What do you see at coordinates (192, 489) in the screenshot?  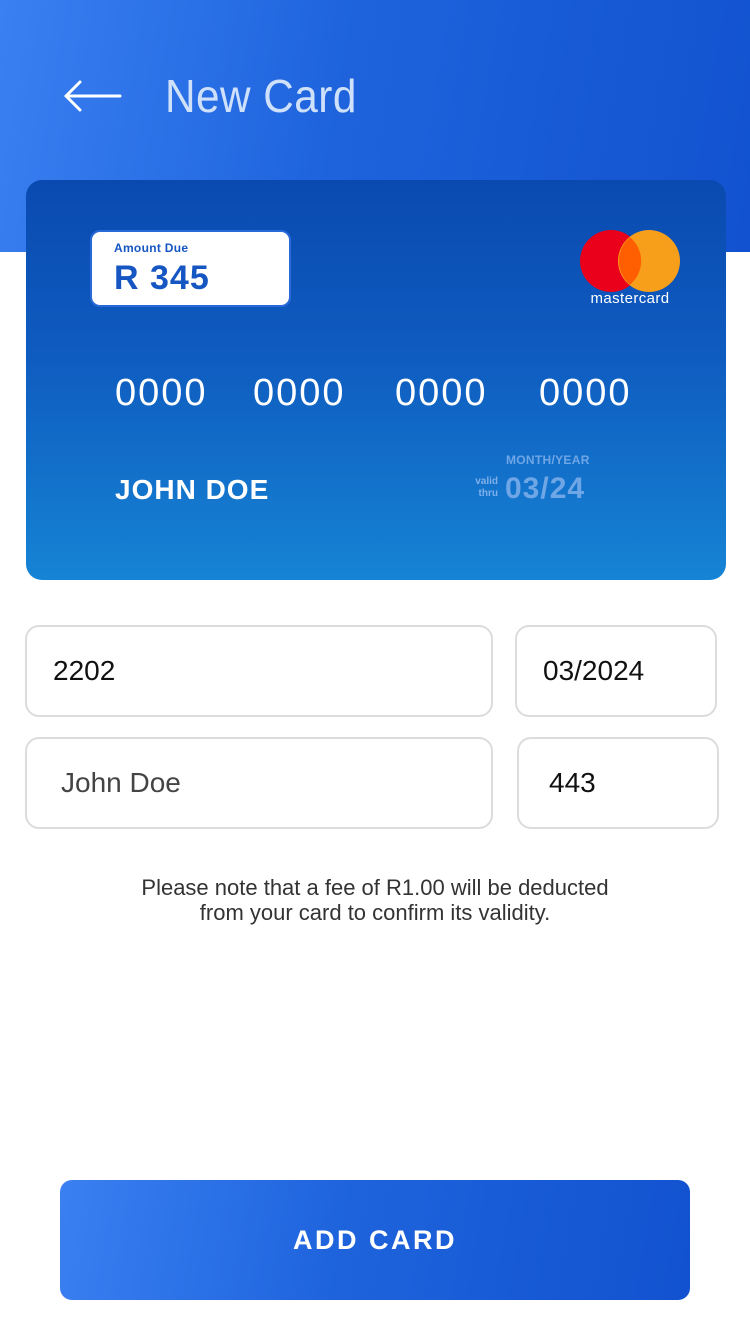 I see `card-holder-name: JOHN DOE` at bounding box center [192, 489].